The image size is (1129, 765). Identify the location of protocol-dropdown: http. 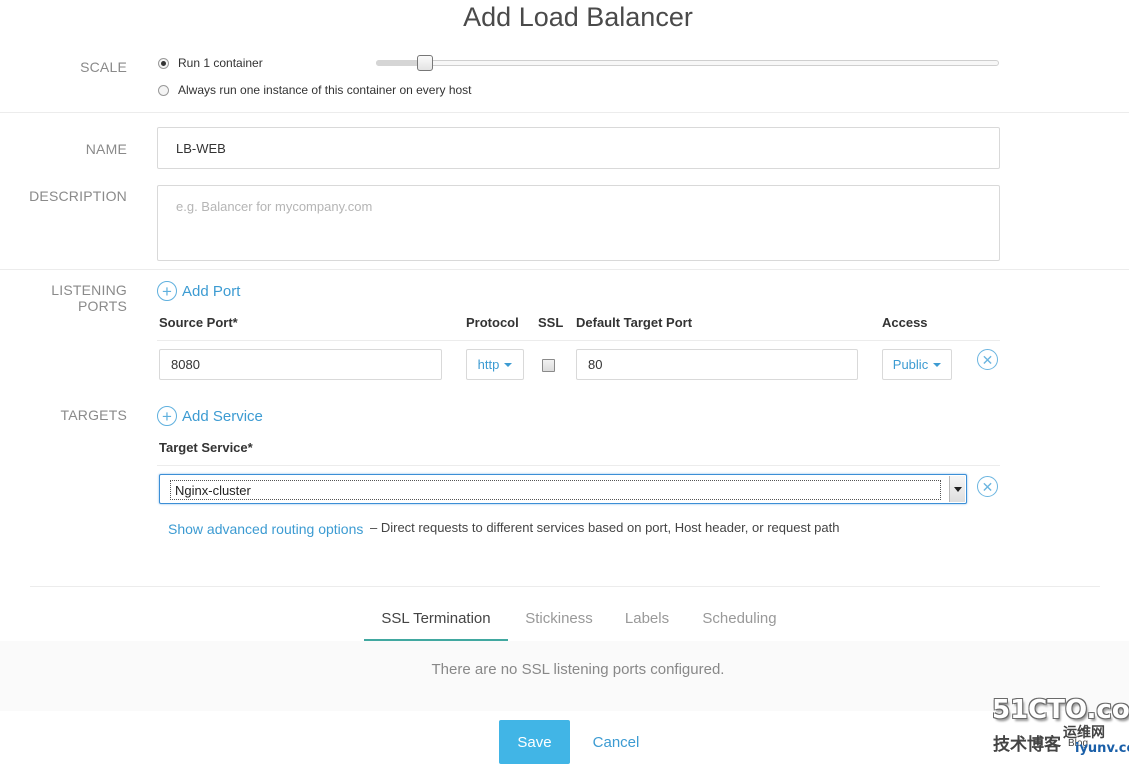
(495, 364).